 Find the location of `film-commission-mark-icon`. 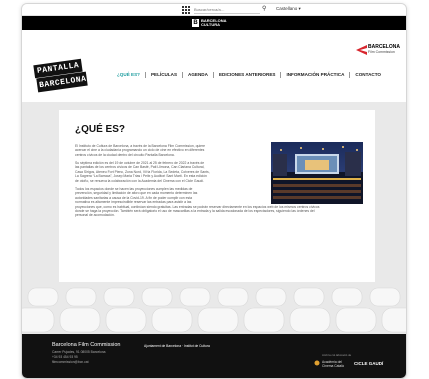

film-commission-mark-icon is located at coordinates (361, 50).